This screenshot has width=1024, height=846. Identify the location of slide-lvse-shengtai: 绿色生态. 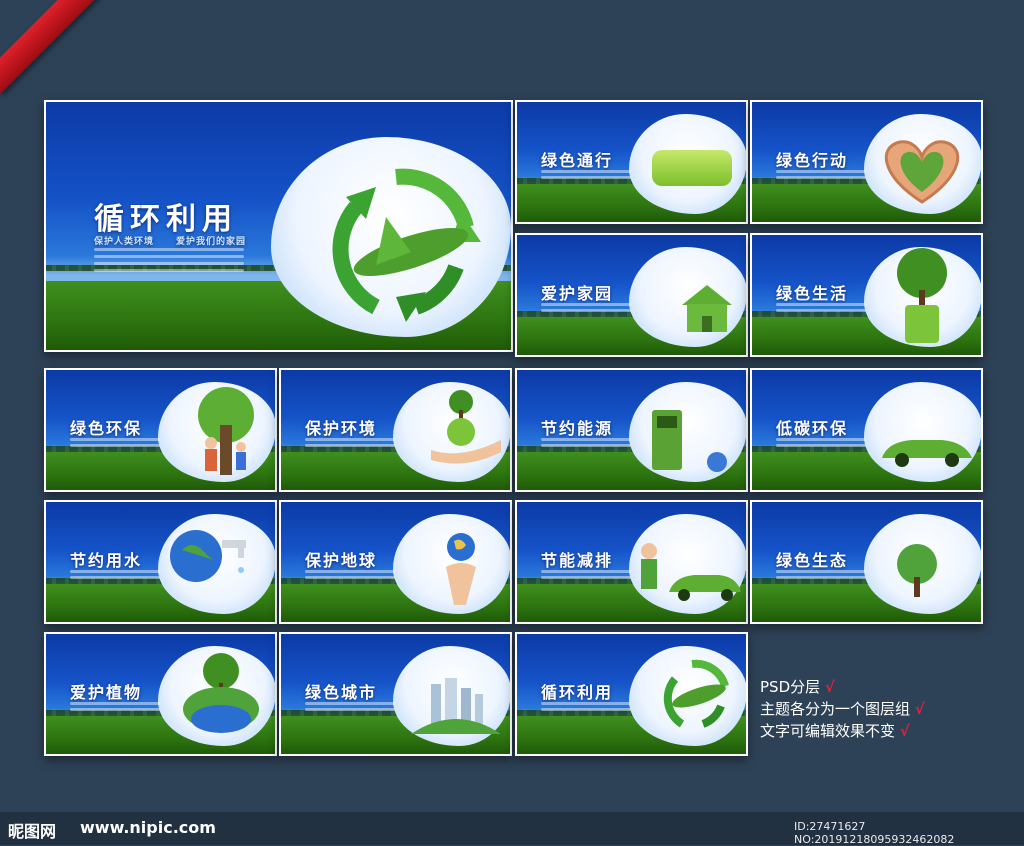
(866, 562).